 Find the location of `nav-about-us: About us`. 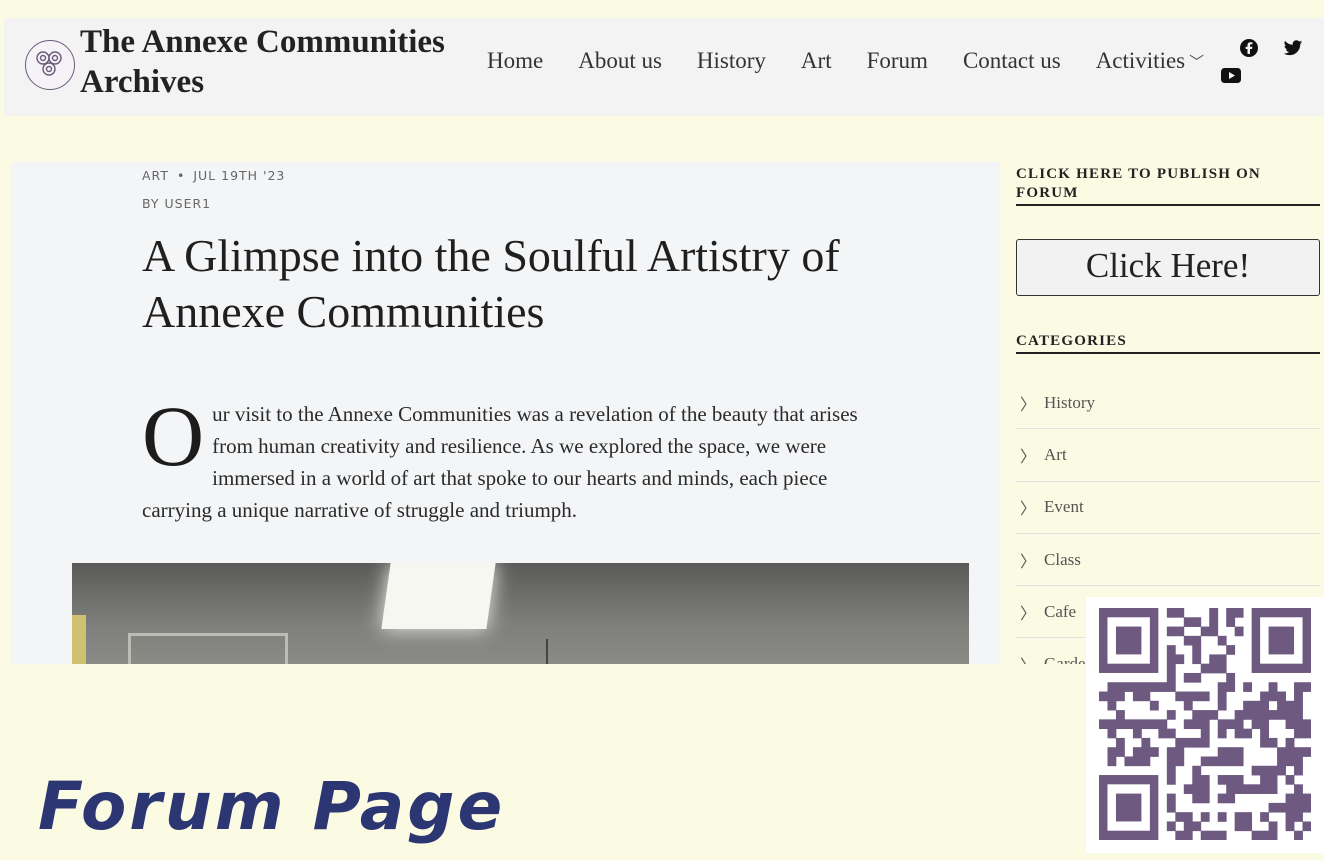

nav-about-us: About us is located at coordinates (620, 61).